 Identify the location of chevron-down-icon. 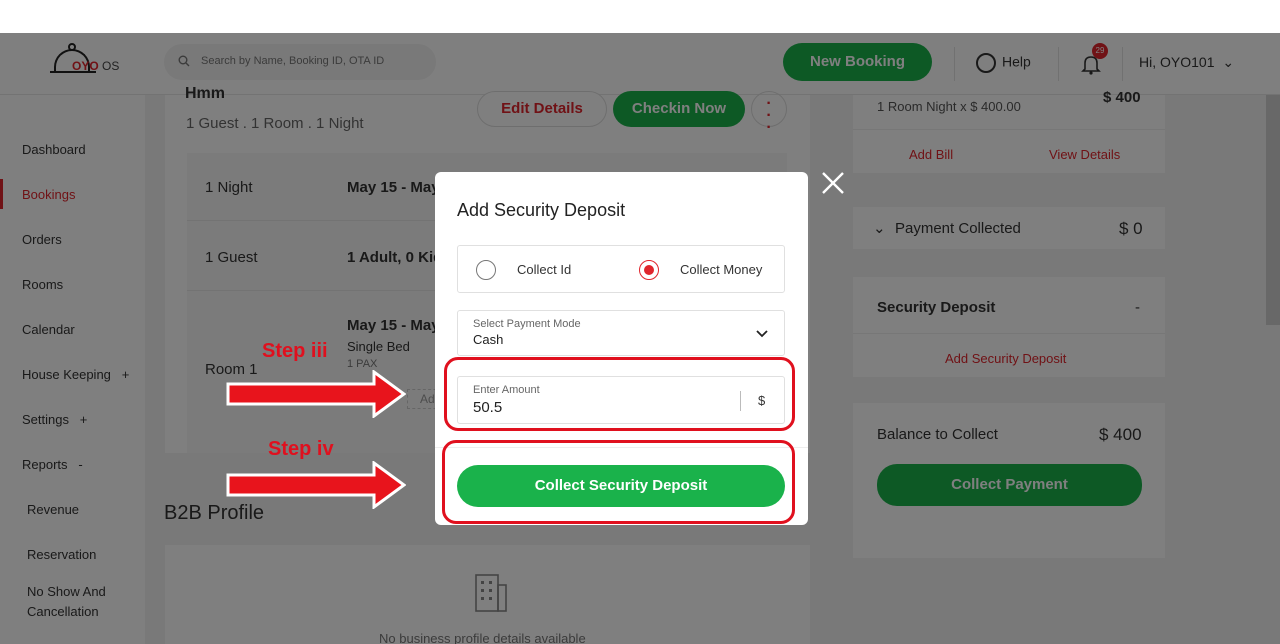
(762, 334).